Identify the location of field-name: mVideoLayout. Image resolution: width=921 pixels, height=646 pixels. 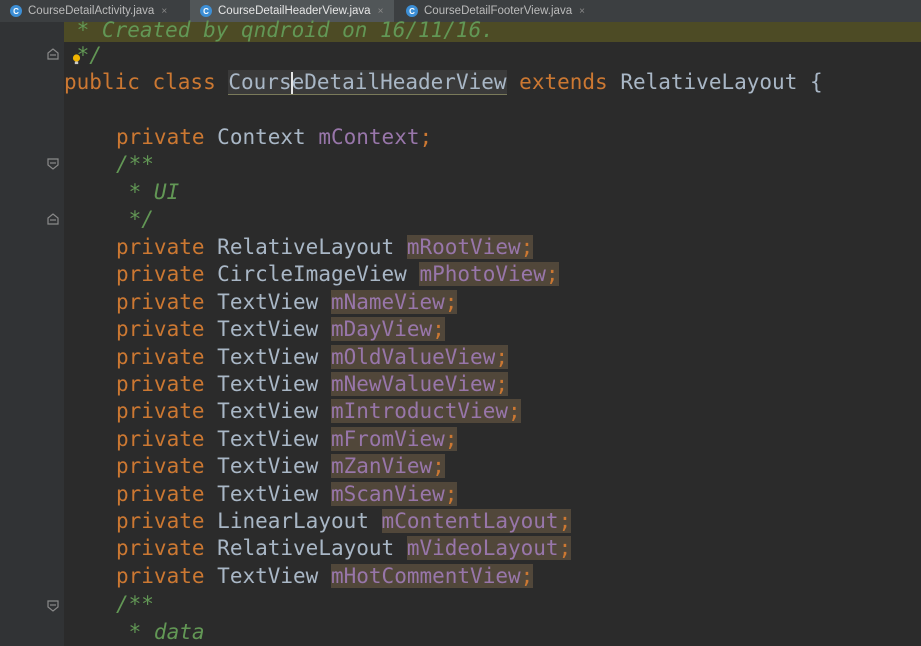
(482, 548).